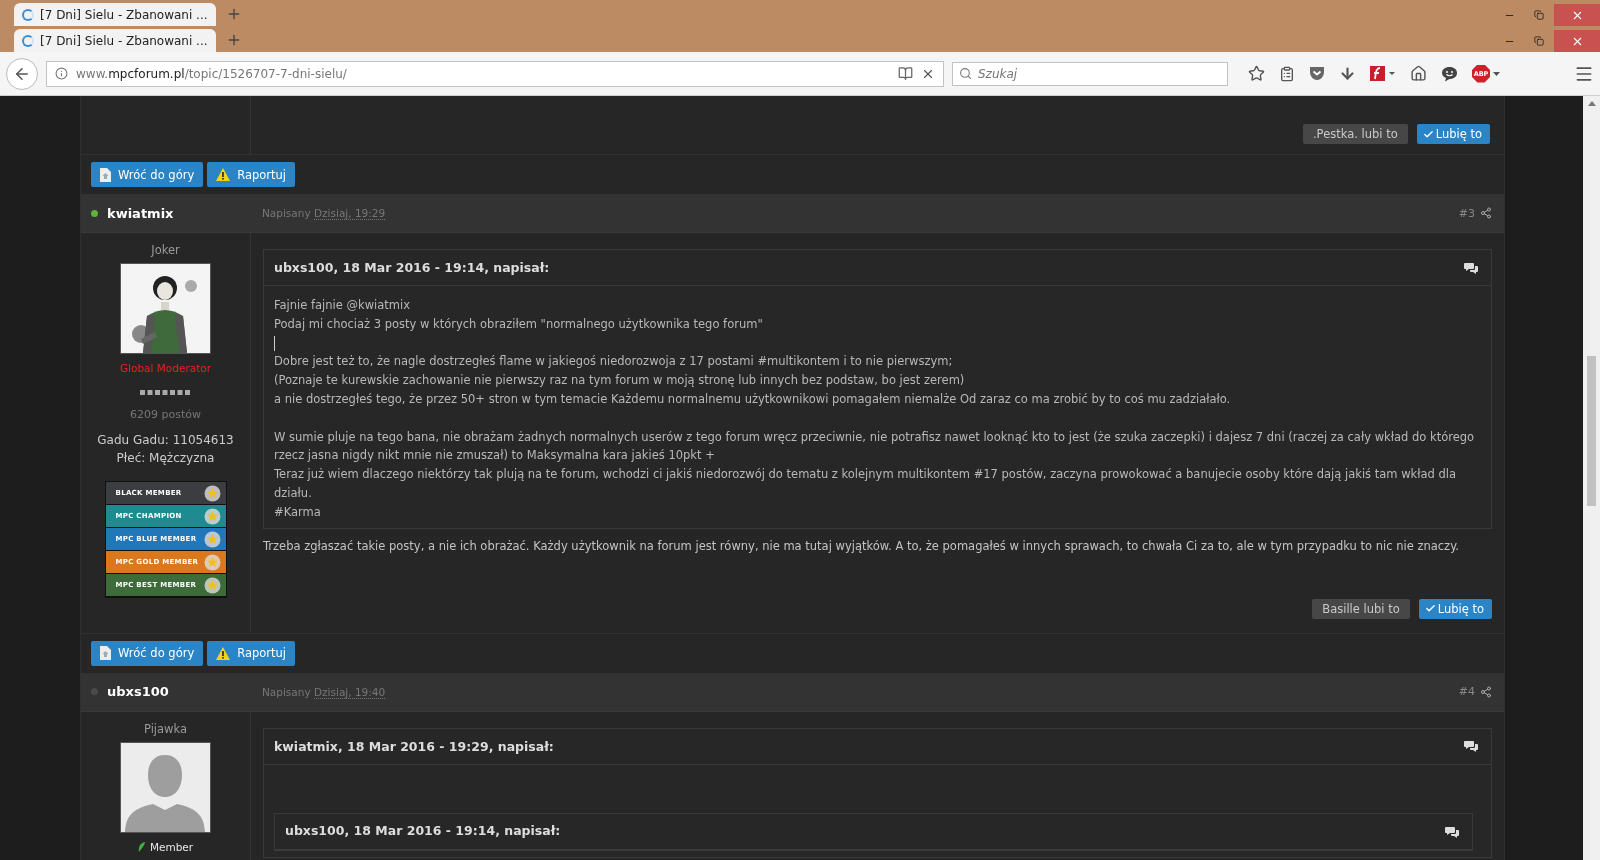 The width and height of the screenshot is (1600, 860). What do you see at coordinates (1355, 134) in the screenshot?
I see `liked-by-label: .Pestka. lubi to` at bounding box center [1355, 134].